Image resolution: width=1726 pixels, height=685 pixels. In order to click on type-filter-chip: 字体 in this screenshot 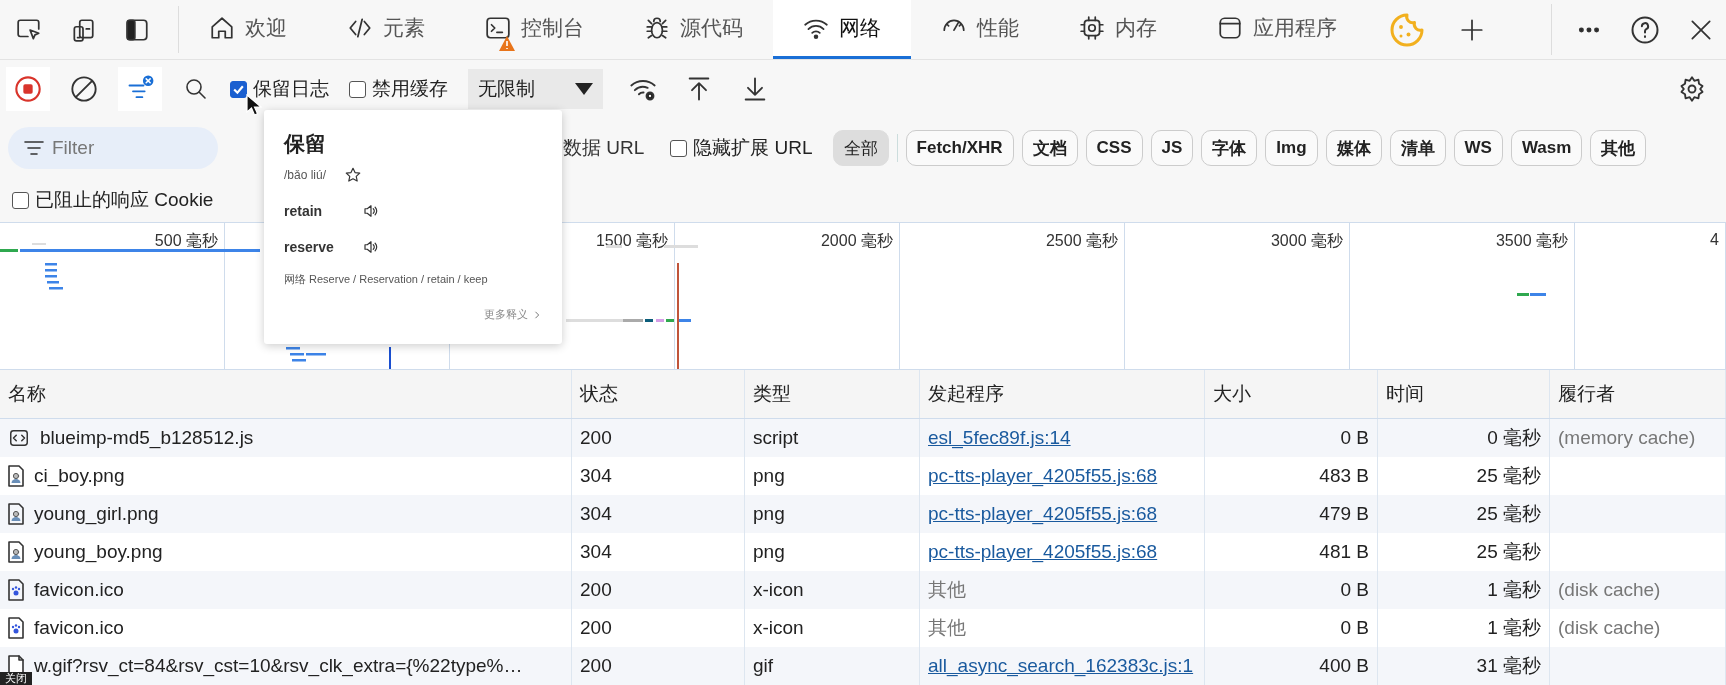, I will do `click(1229, 148)`.